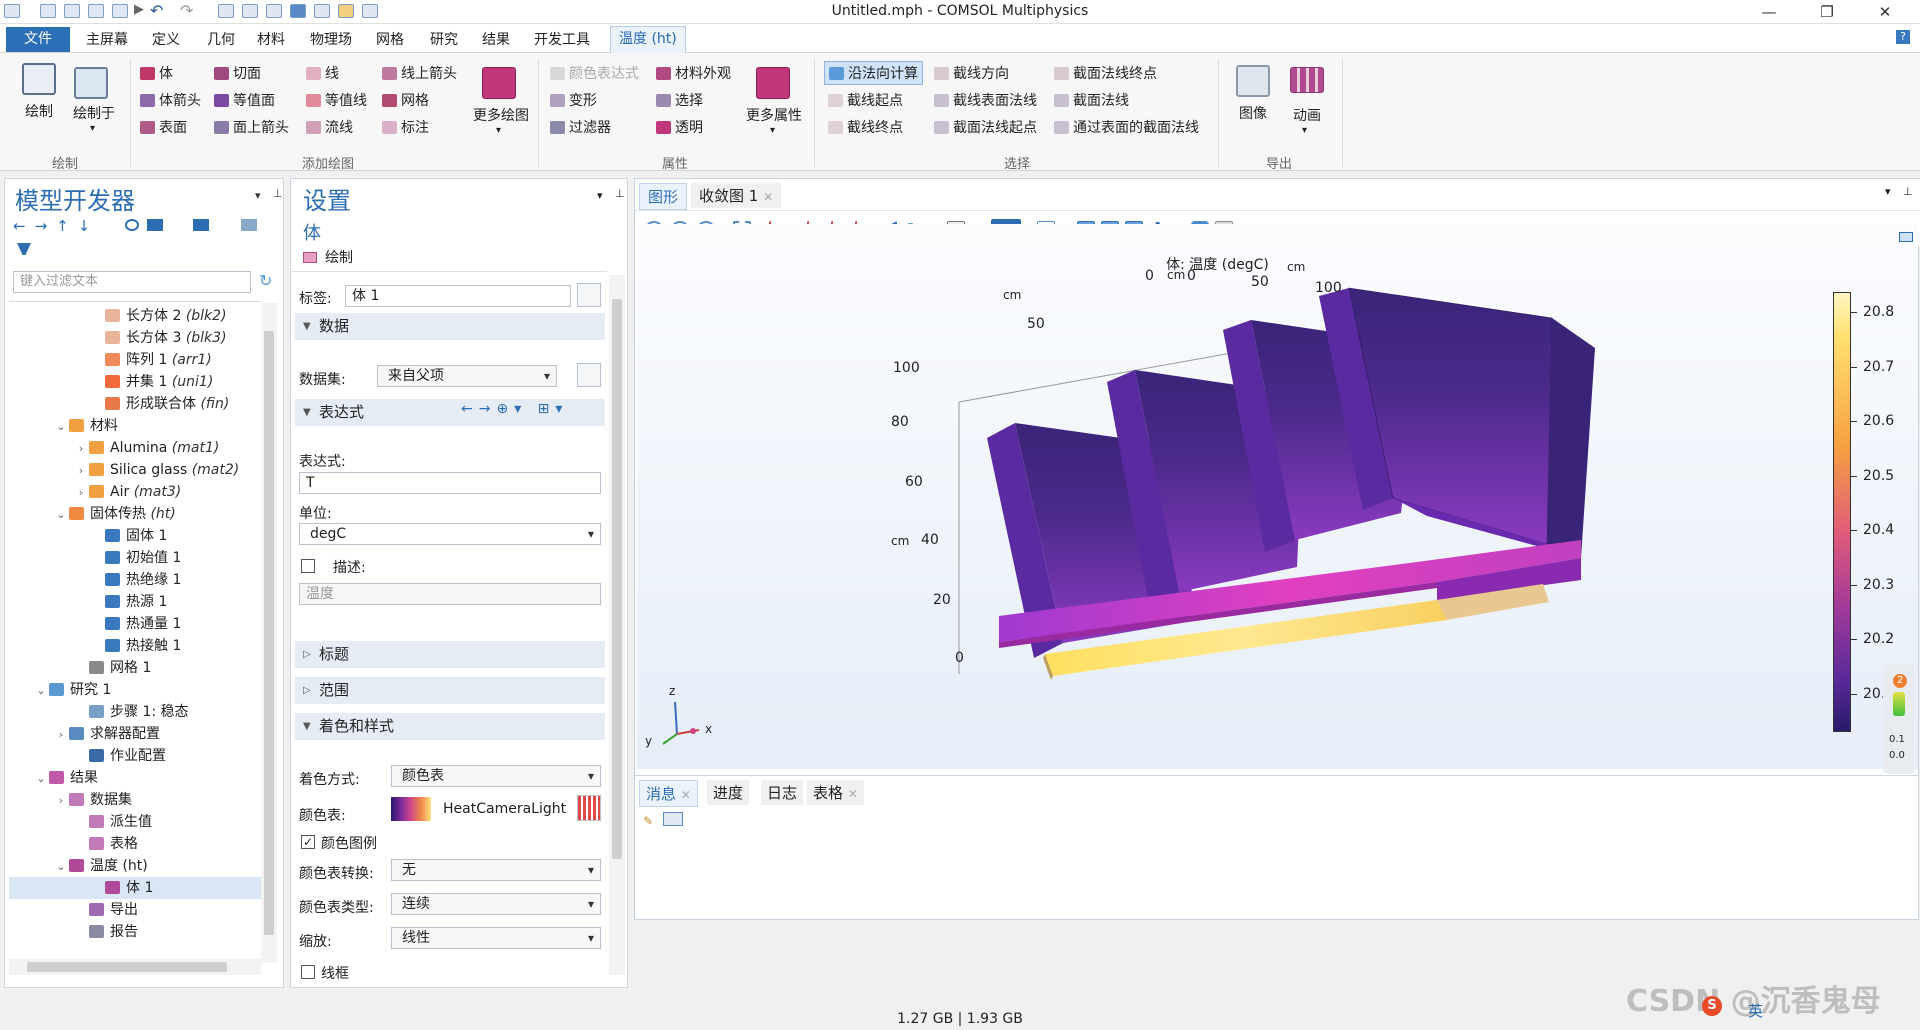 This screenshot has height=1030, width=1920. Describe the element at coordinates (201, 225) in the screenshot. I see `collapse-icon` at that location.